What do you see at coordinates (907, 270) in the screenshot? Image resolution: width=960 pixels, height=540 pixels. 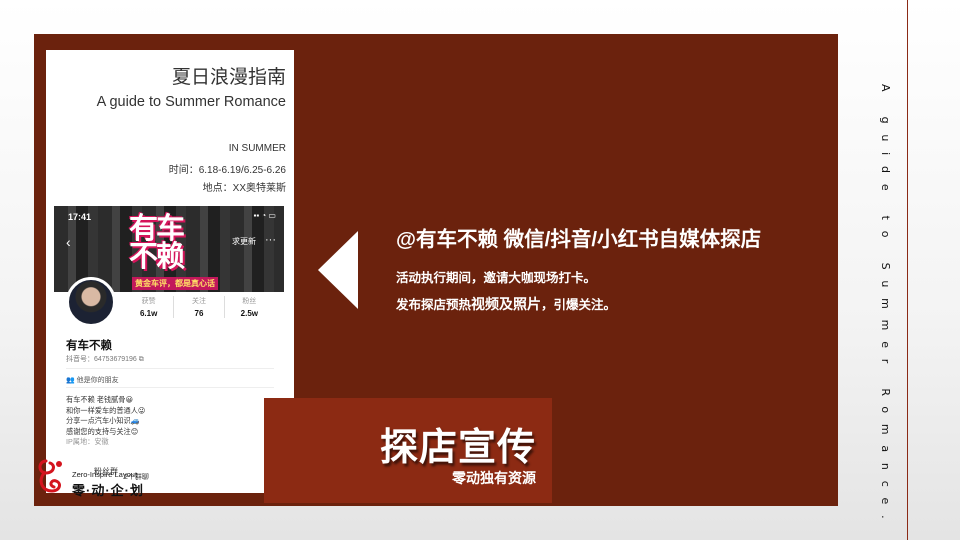 I see `right-accent-line` at bounding box center [907, 270].